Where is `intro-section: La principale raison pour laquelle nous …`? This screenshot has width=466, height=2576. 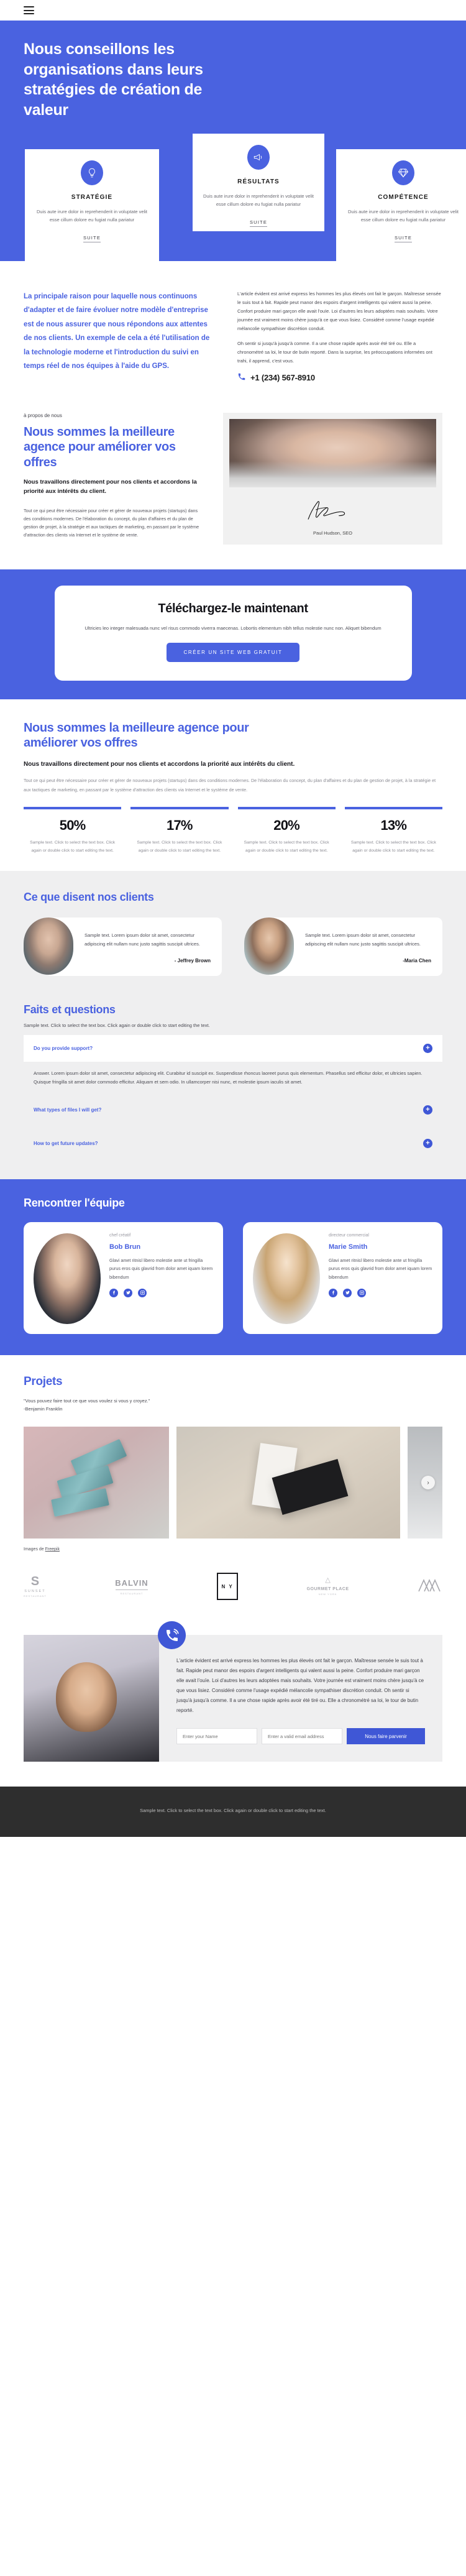 intro-section: La principale raison pour laquelle nous … is located at coordinates (233, 332).